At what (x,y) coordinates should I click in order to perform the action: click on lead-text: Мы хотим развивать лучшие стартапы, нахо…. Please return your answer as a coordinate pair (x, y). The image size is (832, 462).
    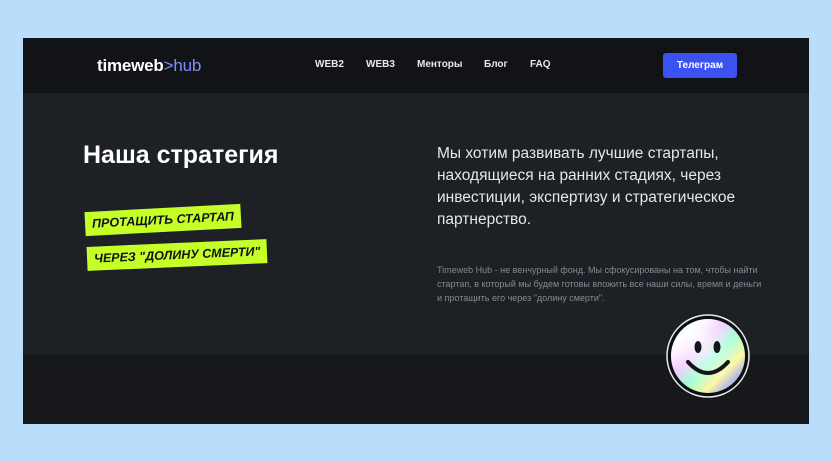
    Looking at the image, I should click on (586, 186).